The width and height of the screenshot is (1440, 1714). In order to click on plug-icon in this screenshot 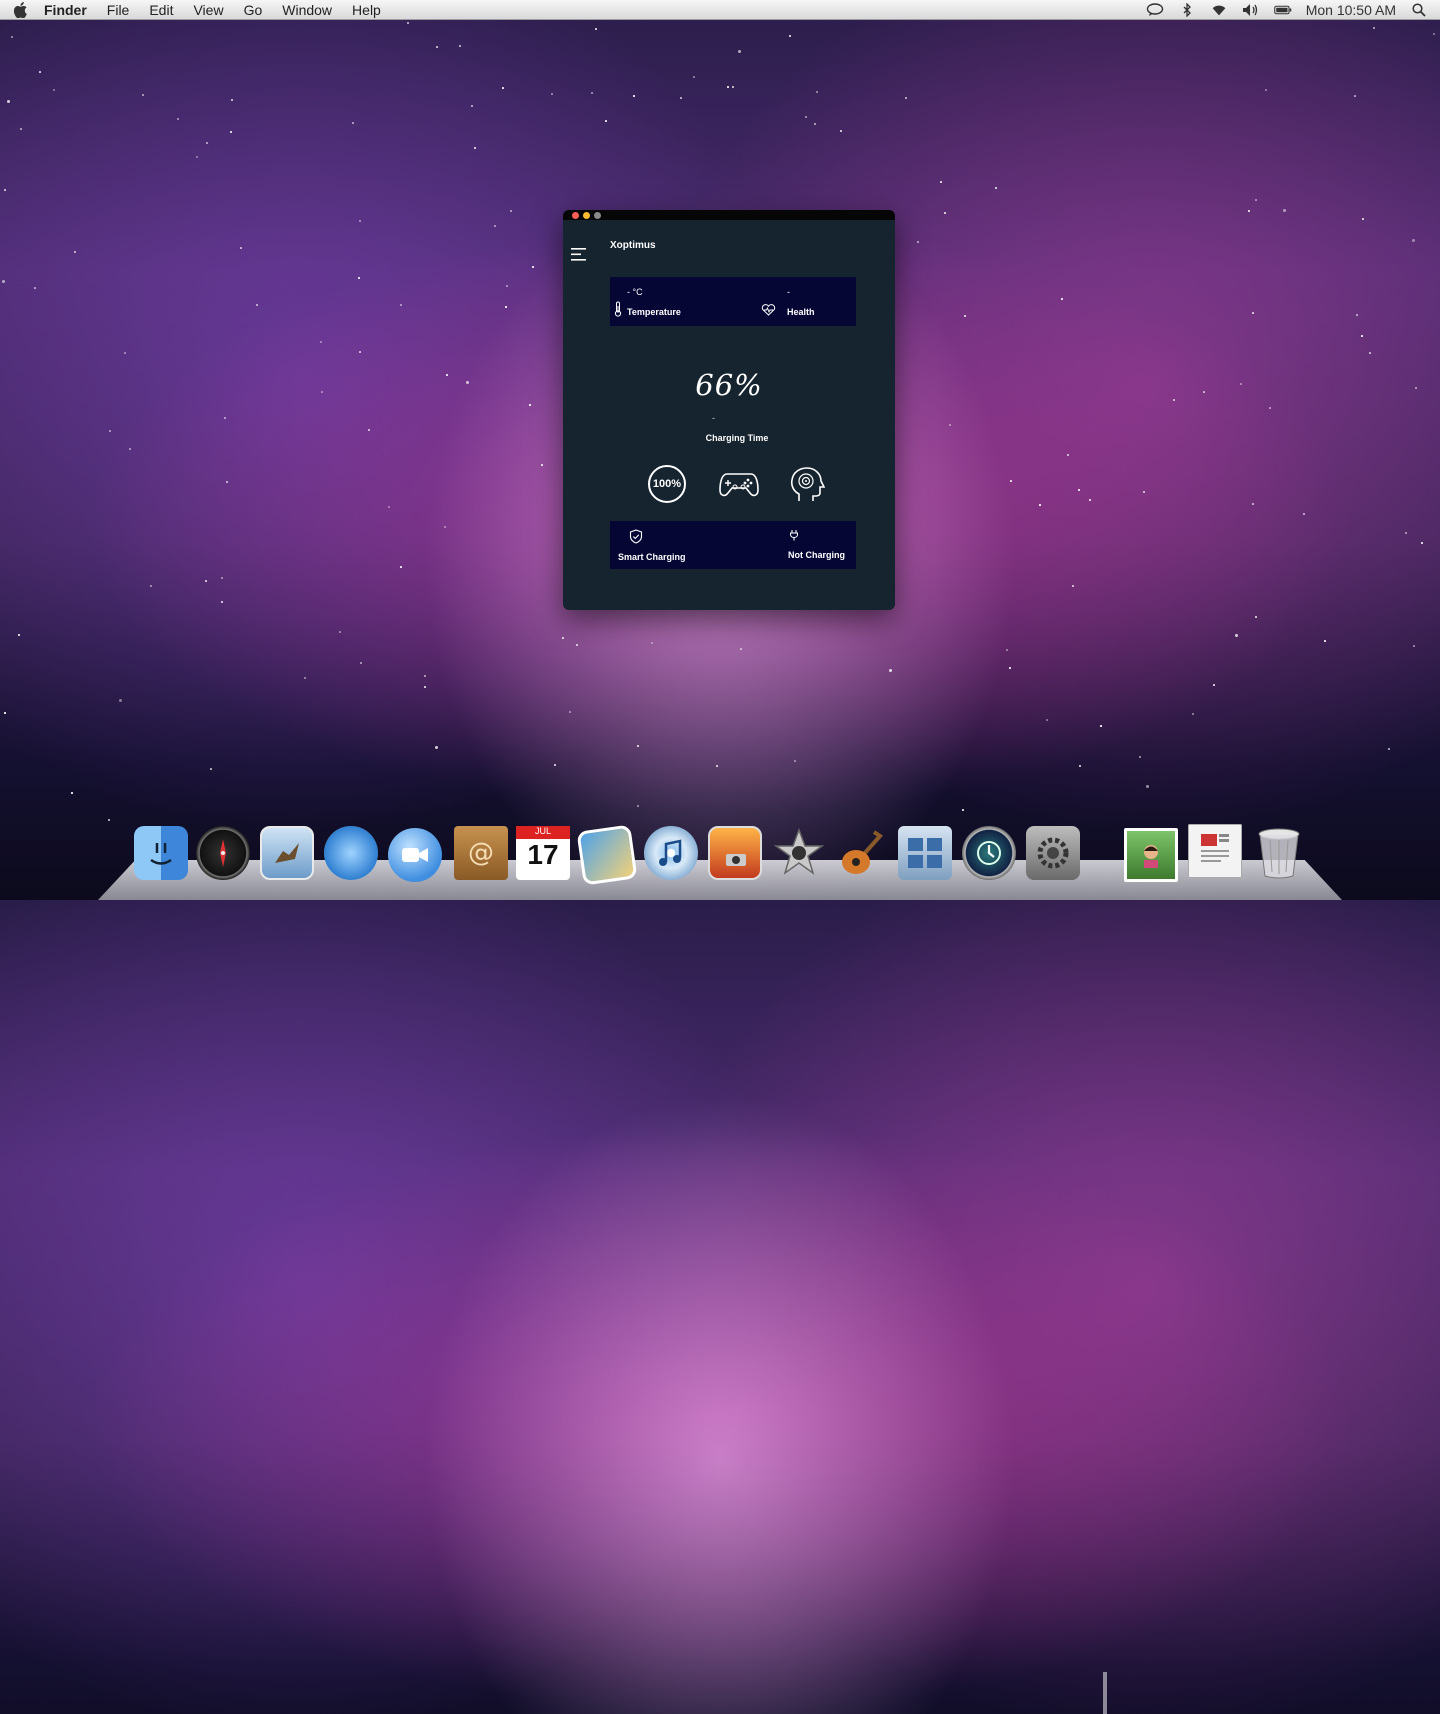, I will do `click(794, 534)`.